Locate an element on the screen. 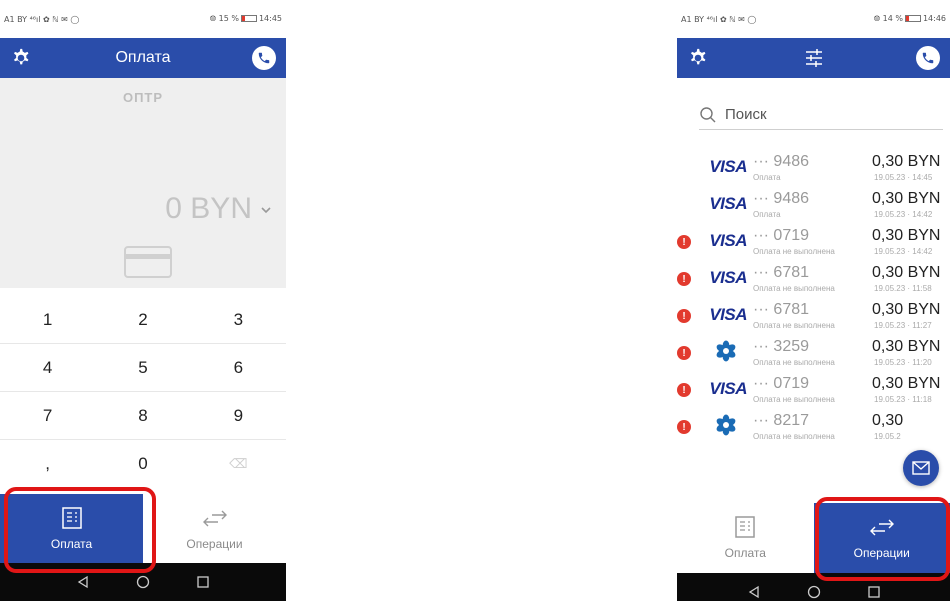  transaction-amount: 0,30 is located at coordinates (888, 420).